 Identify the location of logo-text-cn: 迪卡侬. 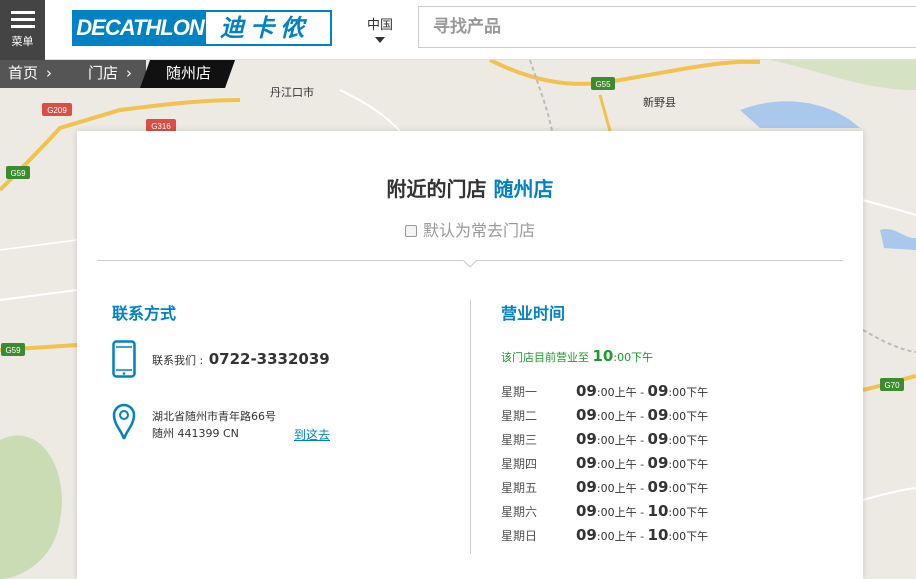
(265, 28).